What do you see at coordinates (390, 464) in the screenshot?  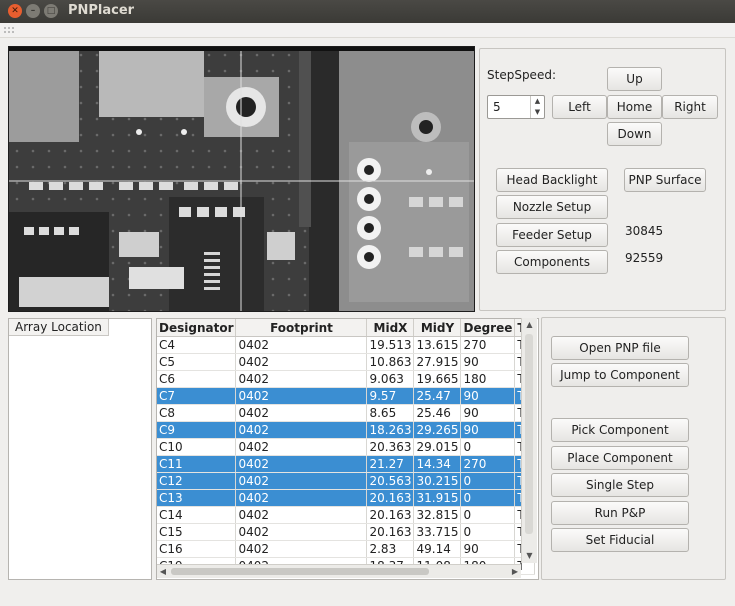 I see `table-cell: 21.27` at bounding box center [390, 464].